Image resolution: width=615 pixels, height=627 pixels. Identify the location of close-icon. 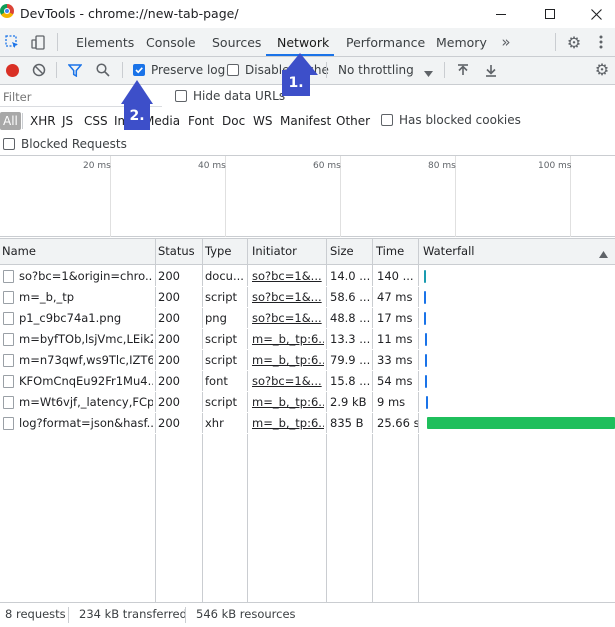
(596, 14).